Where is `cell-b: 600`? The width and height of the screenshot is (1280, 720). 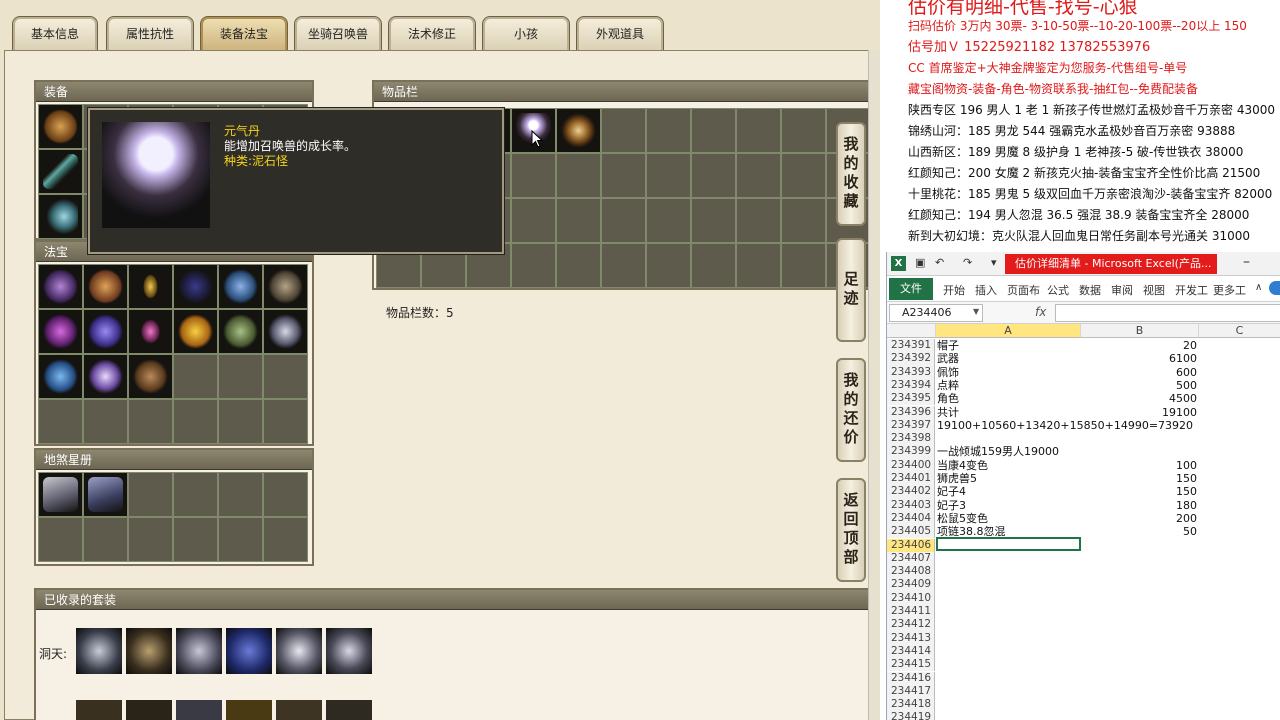 cell-b: 600 is located at coordinates (1139, 372).